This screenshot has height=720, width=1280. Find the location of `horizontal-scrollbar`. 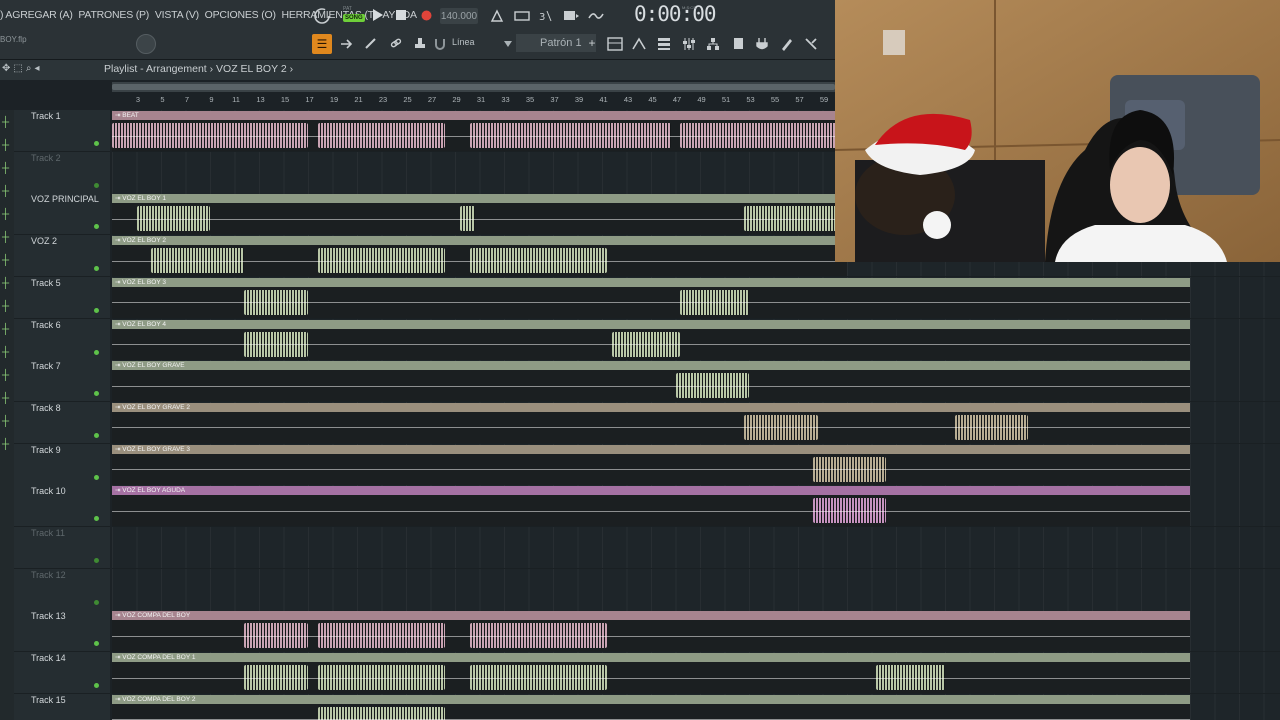

horizontal-scrollbar is located at coordinates (473, 87).